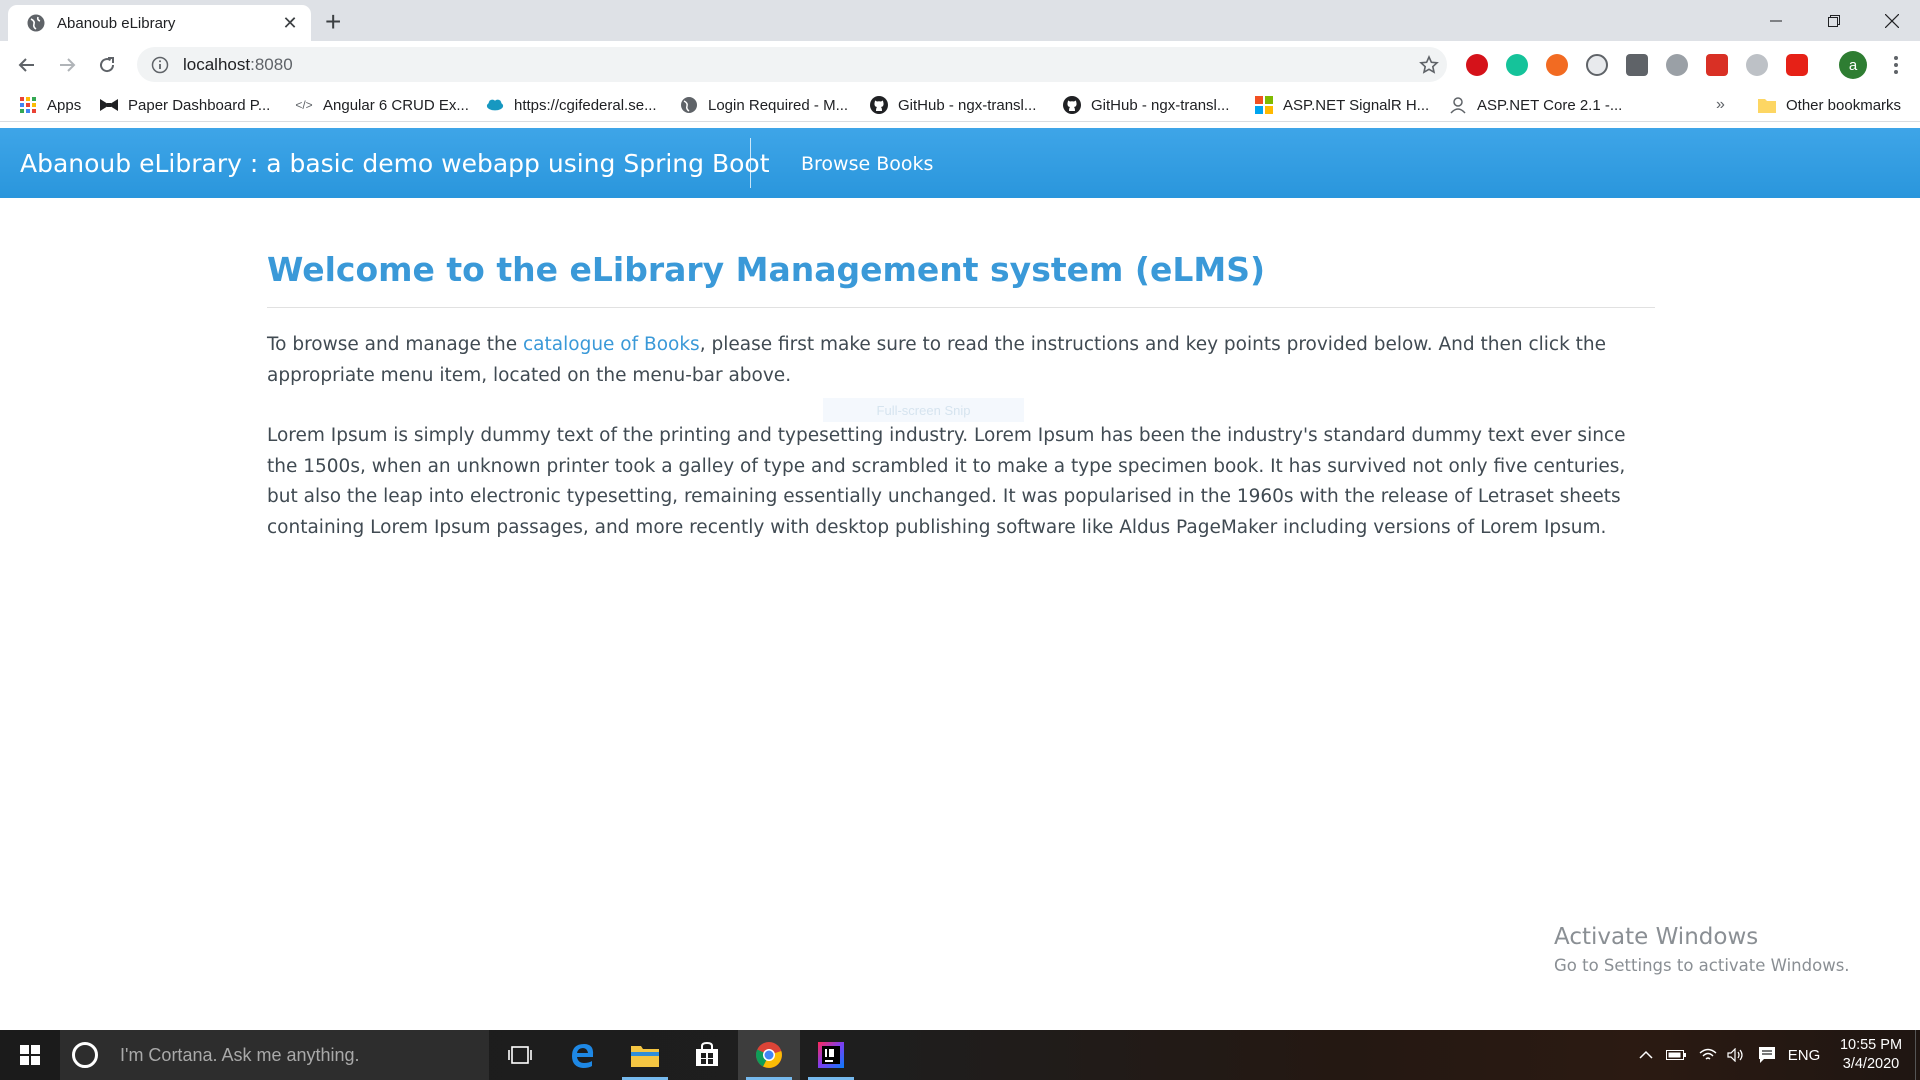 The width and height of the screenshot is (1920, 1080). Describe the element at coordinates (1871, 1064) in the screenshot. I see `clock-date: 3/4/2020` at that location.